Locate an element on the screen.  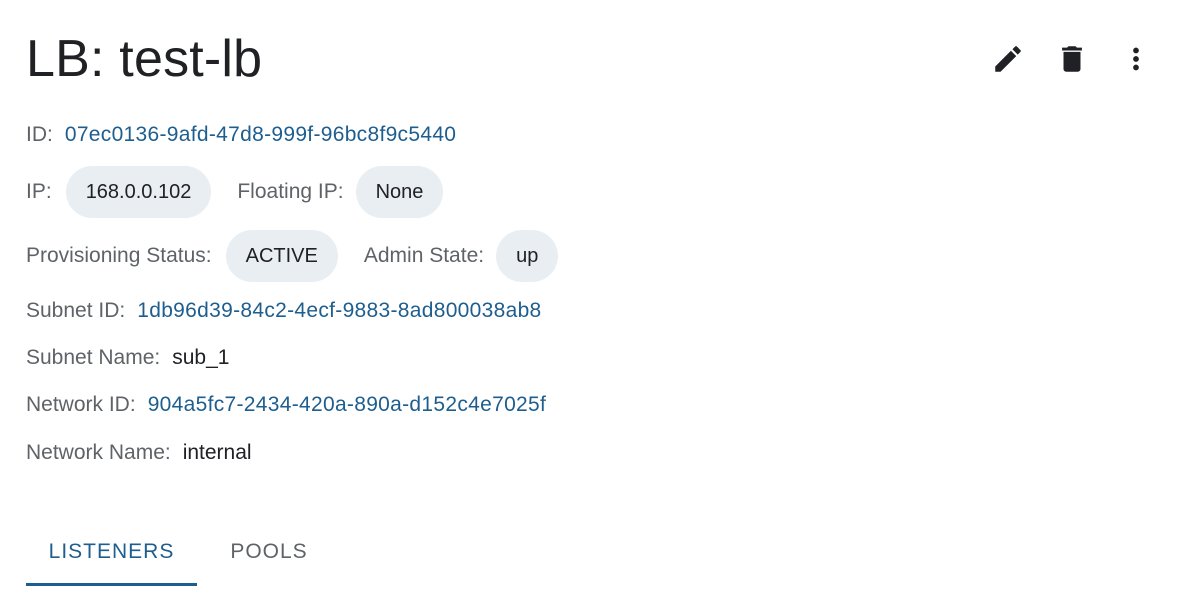
ip-row: IP: 168.0.0.102 Floating IP: None is located at coordinates (235, 192).